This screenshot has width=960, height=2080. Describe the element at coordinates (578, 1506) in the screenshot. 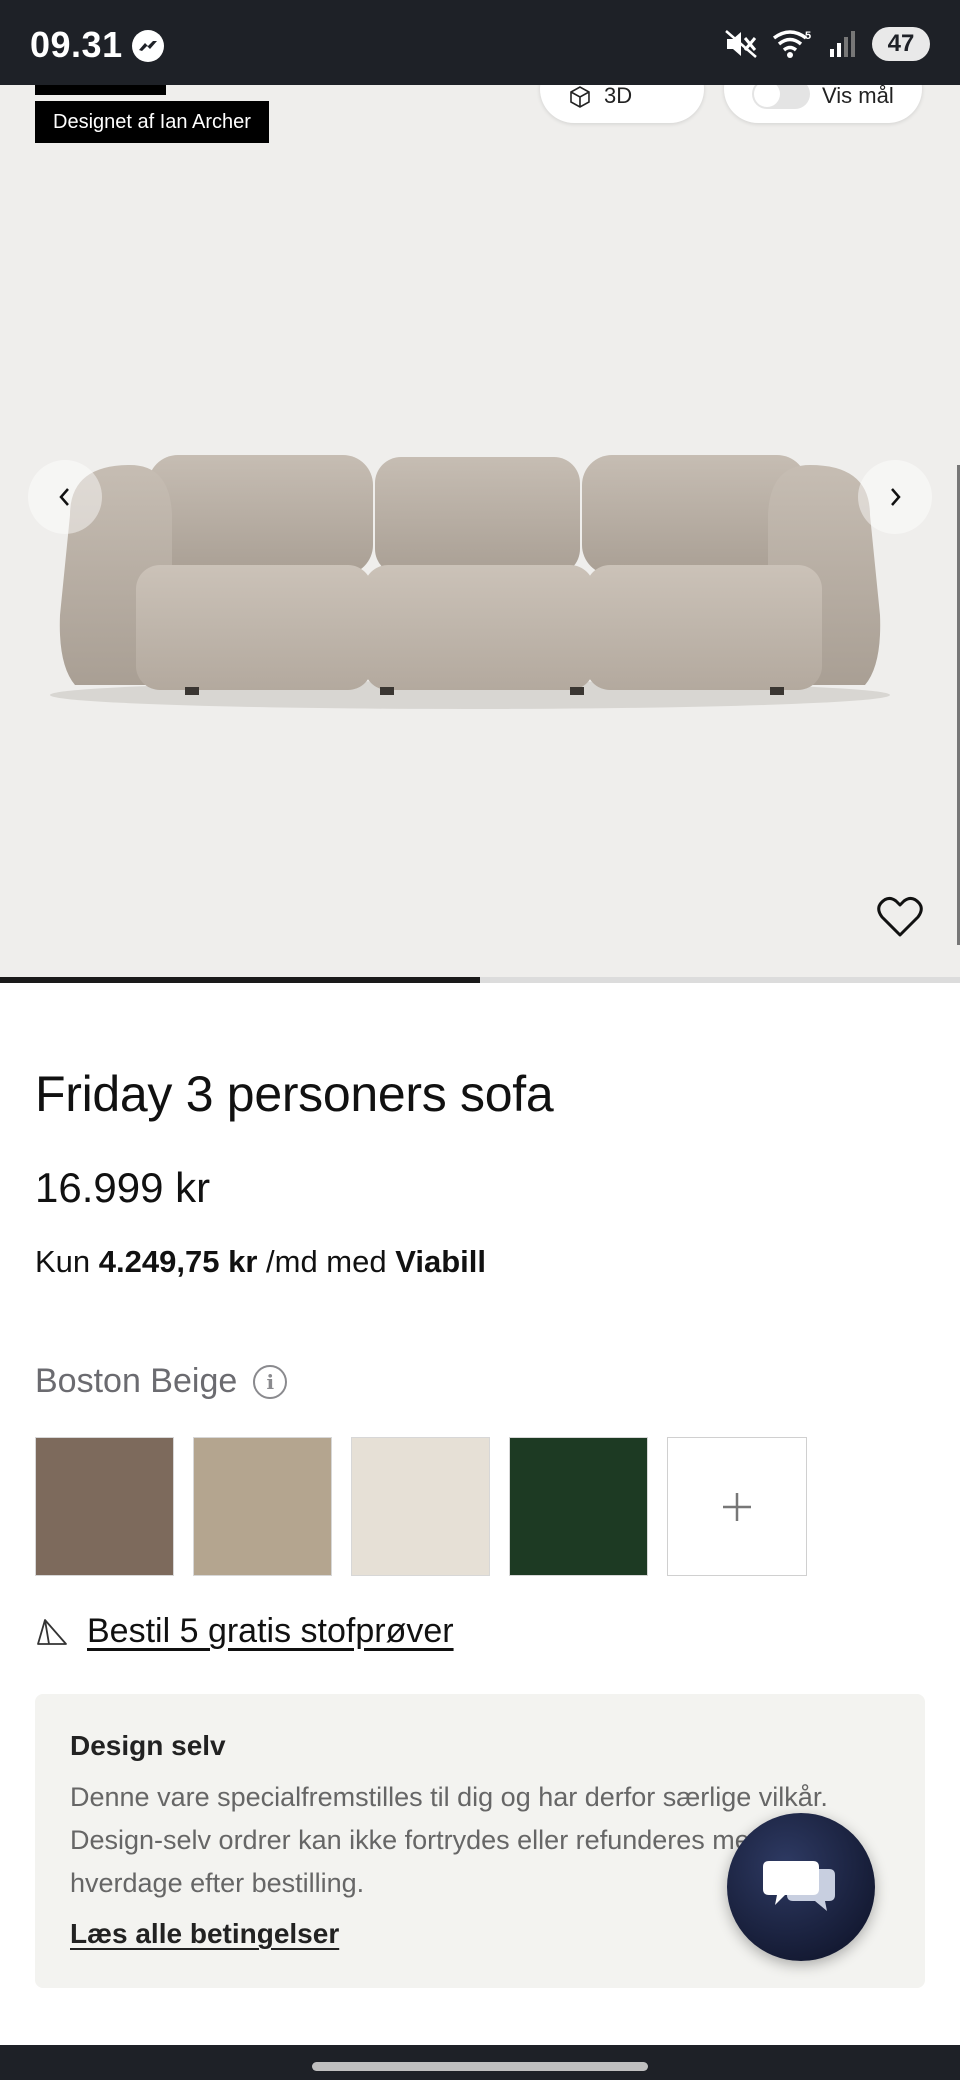

I see `swatch-dark-green` at that location.